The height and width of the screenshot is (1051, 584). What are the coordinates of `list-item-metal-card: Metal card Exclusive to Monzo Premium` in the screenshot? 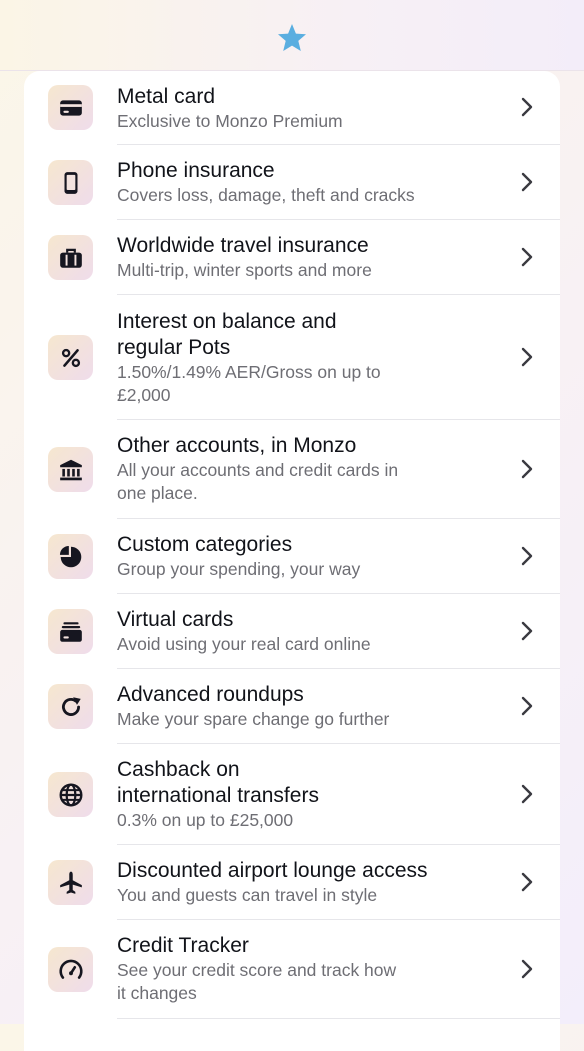 It's located at (292, 108).